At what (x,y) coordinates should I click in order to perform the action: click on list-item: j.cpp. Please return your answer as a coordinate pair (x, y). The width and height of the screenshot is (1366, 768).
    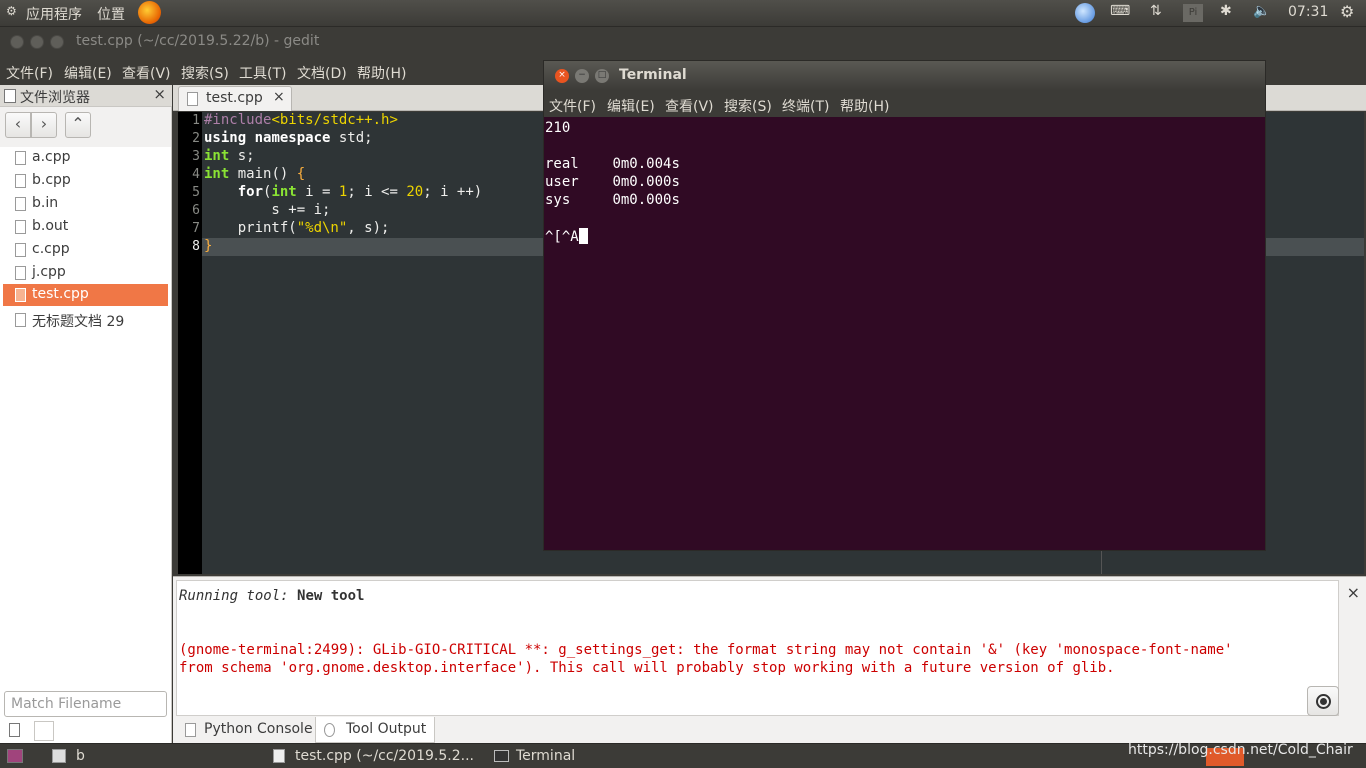
    Looking at the image, I should click on (85, 273).